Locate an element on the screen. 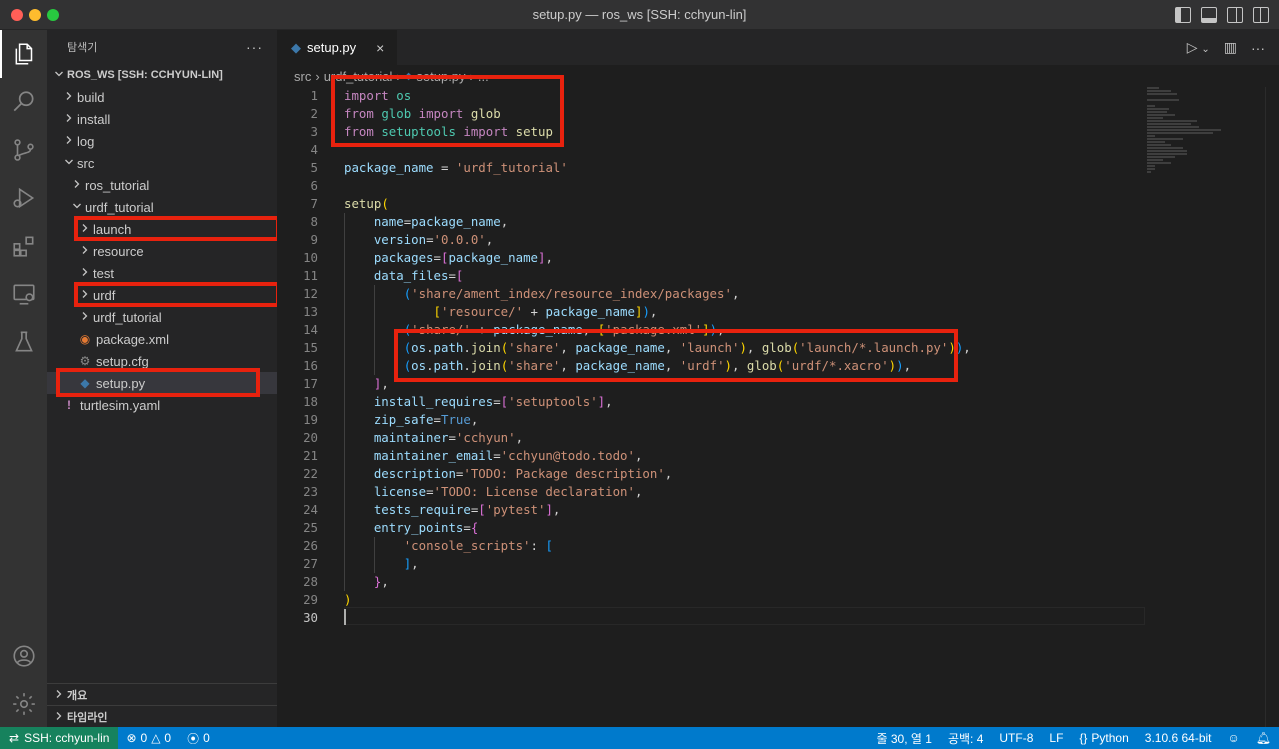 The image size is (1279, 749). problems-indicator: ⊗ 0 △ 0 is located at coordinates (148, 738).